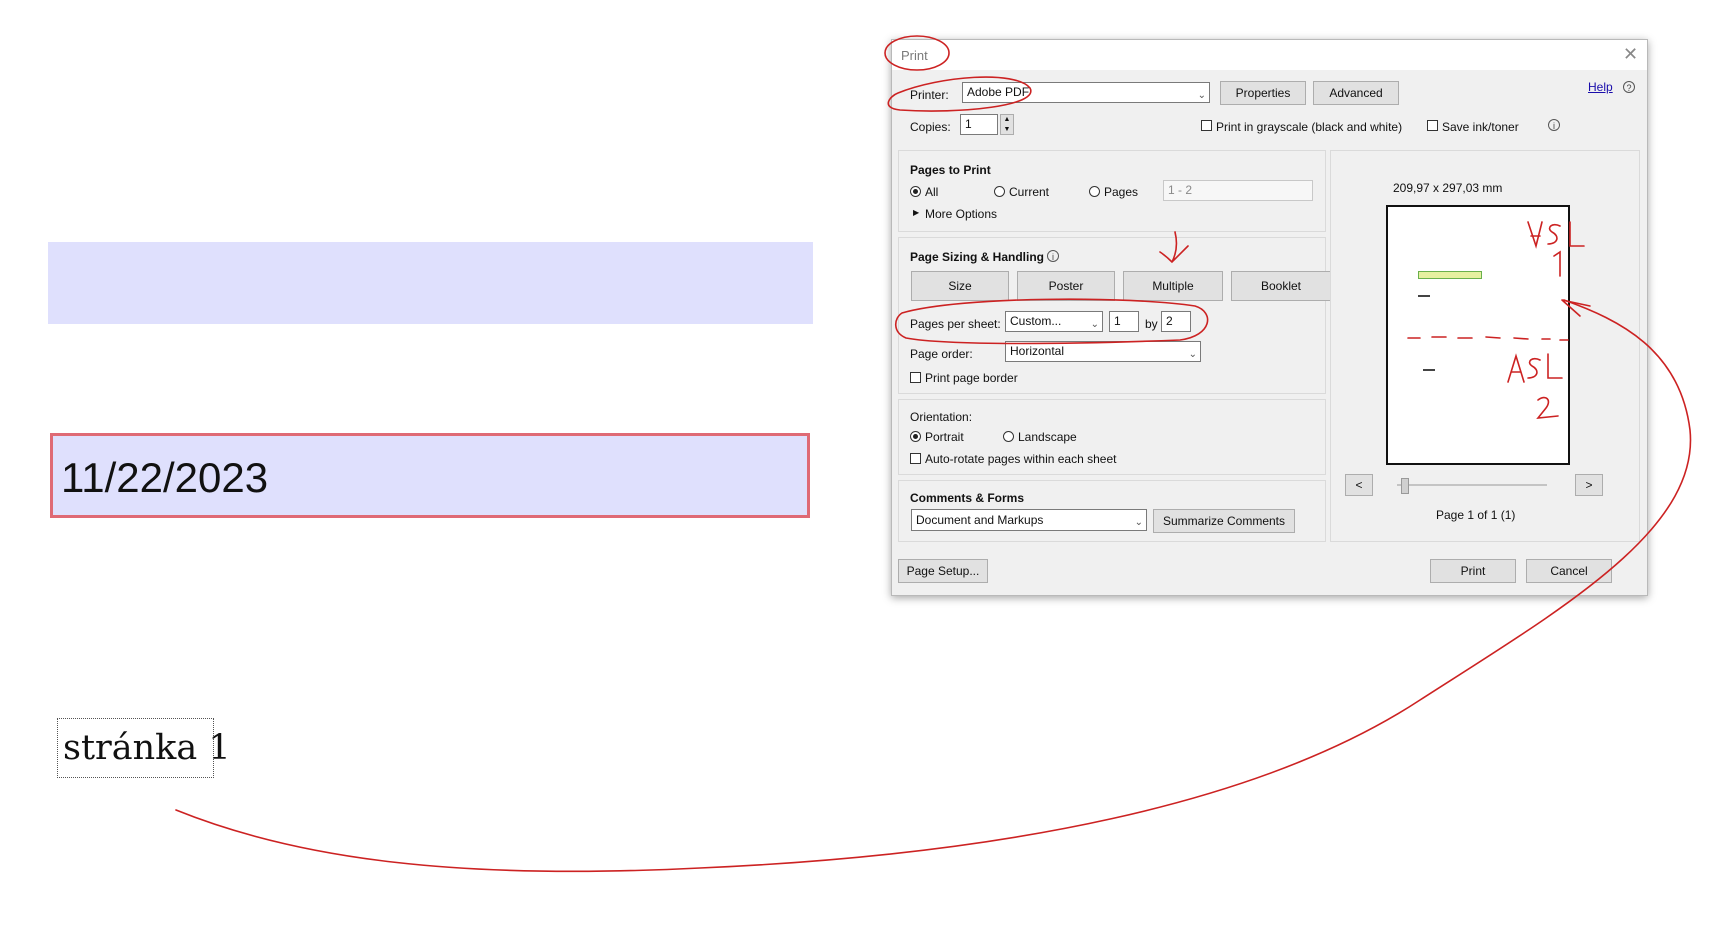 The width and height of the screenshot is (1723, 926). What do you see at coordinates (430, 475) in the screenshot?
I see `date-field: 11/22/2023` at bounding box center [430, 475].